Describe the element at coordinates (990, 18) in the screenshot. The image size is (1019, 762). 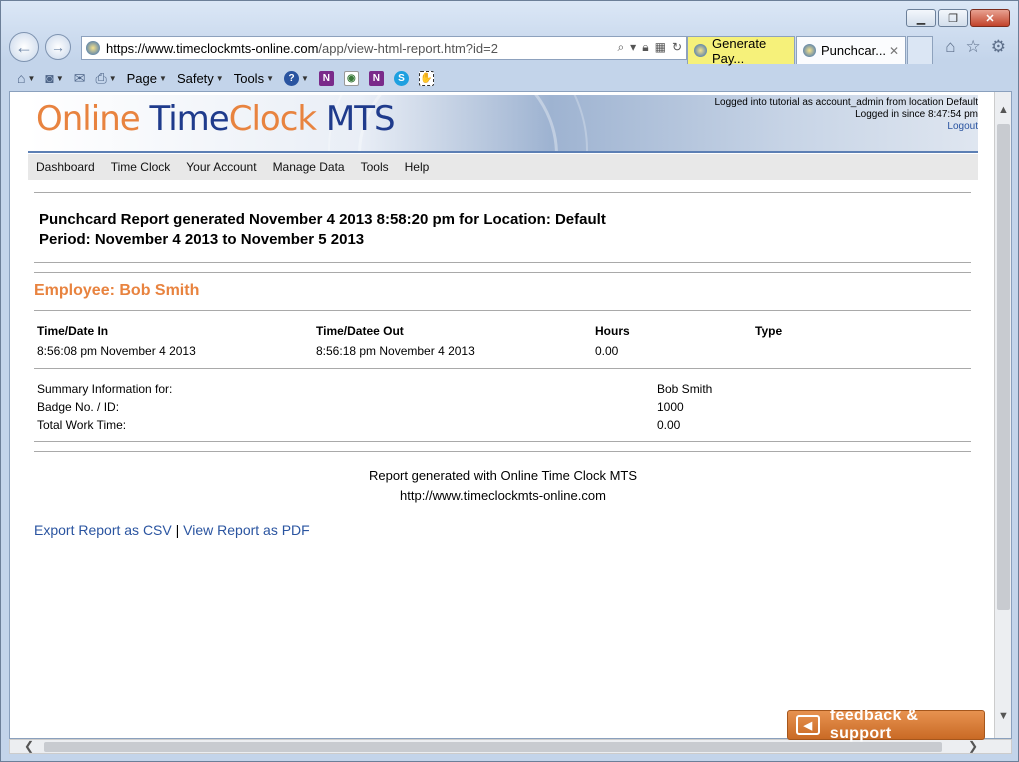
I see `close-window-button: ✕` at that location.